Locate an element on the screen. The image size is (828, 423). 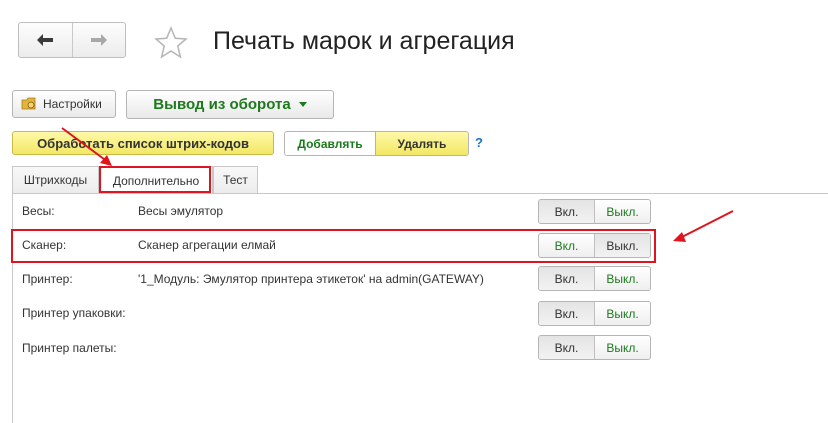
scales-toggle: Вкл. Выкл. is located at coordinates (594, 211).